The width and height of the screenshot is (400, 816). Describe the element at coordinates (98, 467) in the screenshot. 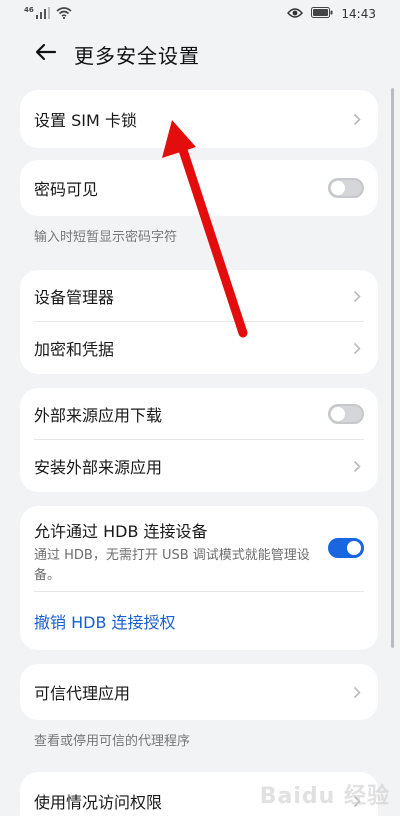

I see `install-external-label: 安装外部来源应用` at that location.